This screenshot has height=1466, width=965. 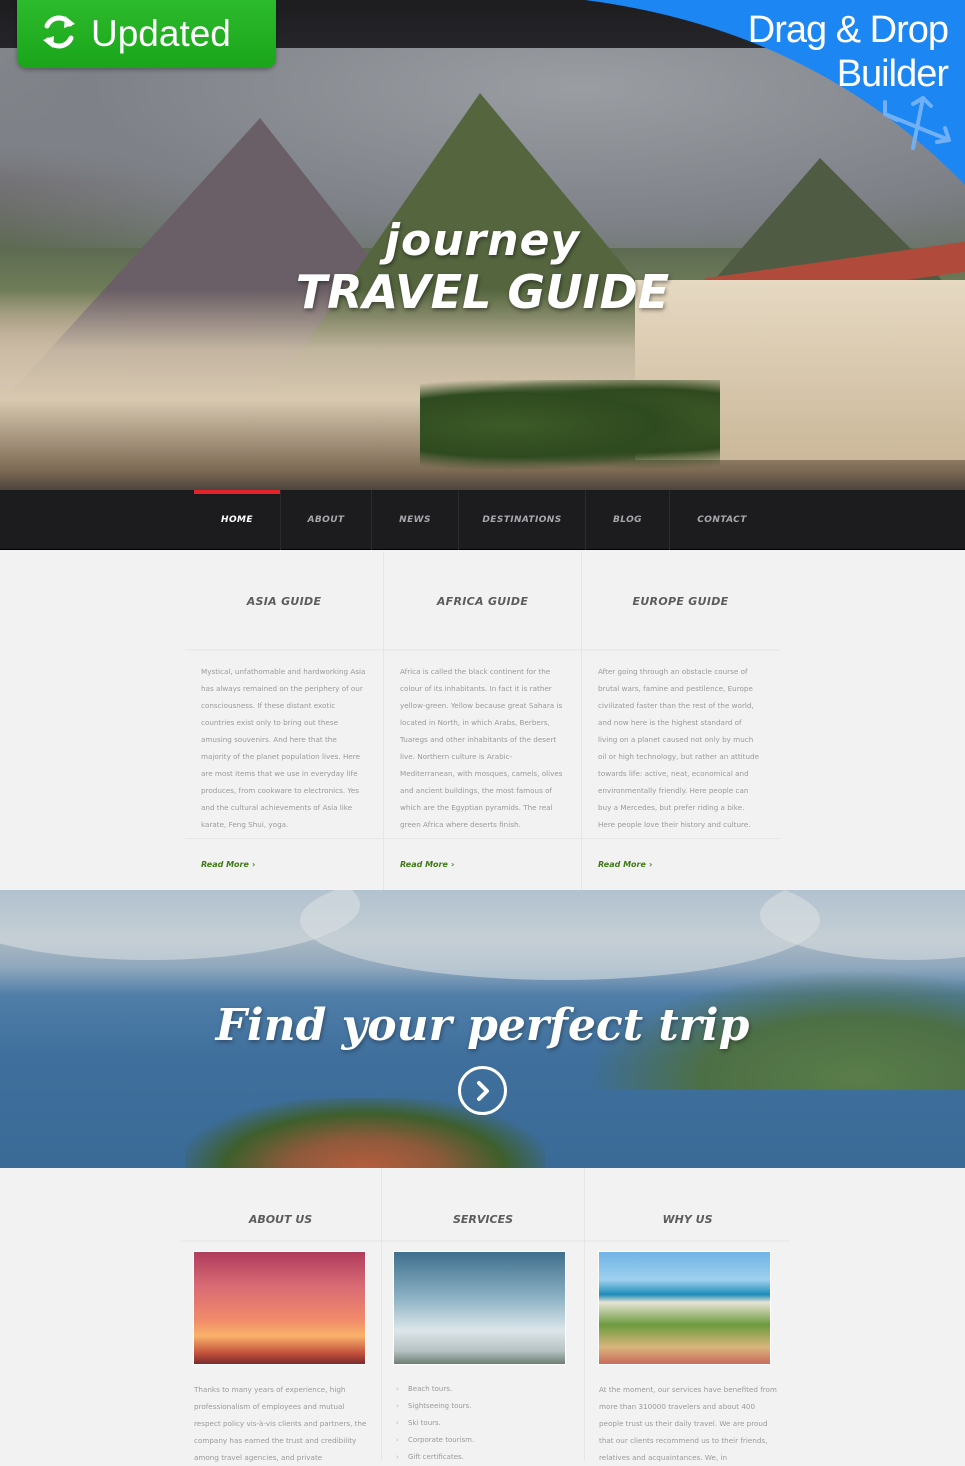 What do you see at coordinates (161, 33) in the screenshot?
I see `updated-label: Updated` at bounding box center [161, 33].